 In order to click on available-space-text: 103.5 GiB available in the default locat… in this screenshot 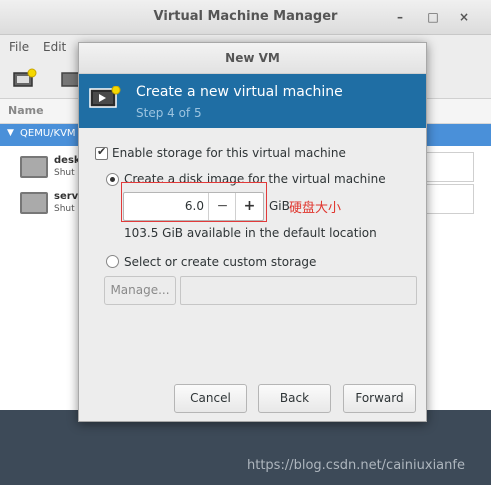, I will do `click(250, 233)`.